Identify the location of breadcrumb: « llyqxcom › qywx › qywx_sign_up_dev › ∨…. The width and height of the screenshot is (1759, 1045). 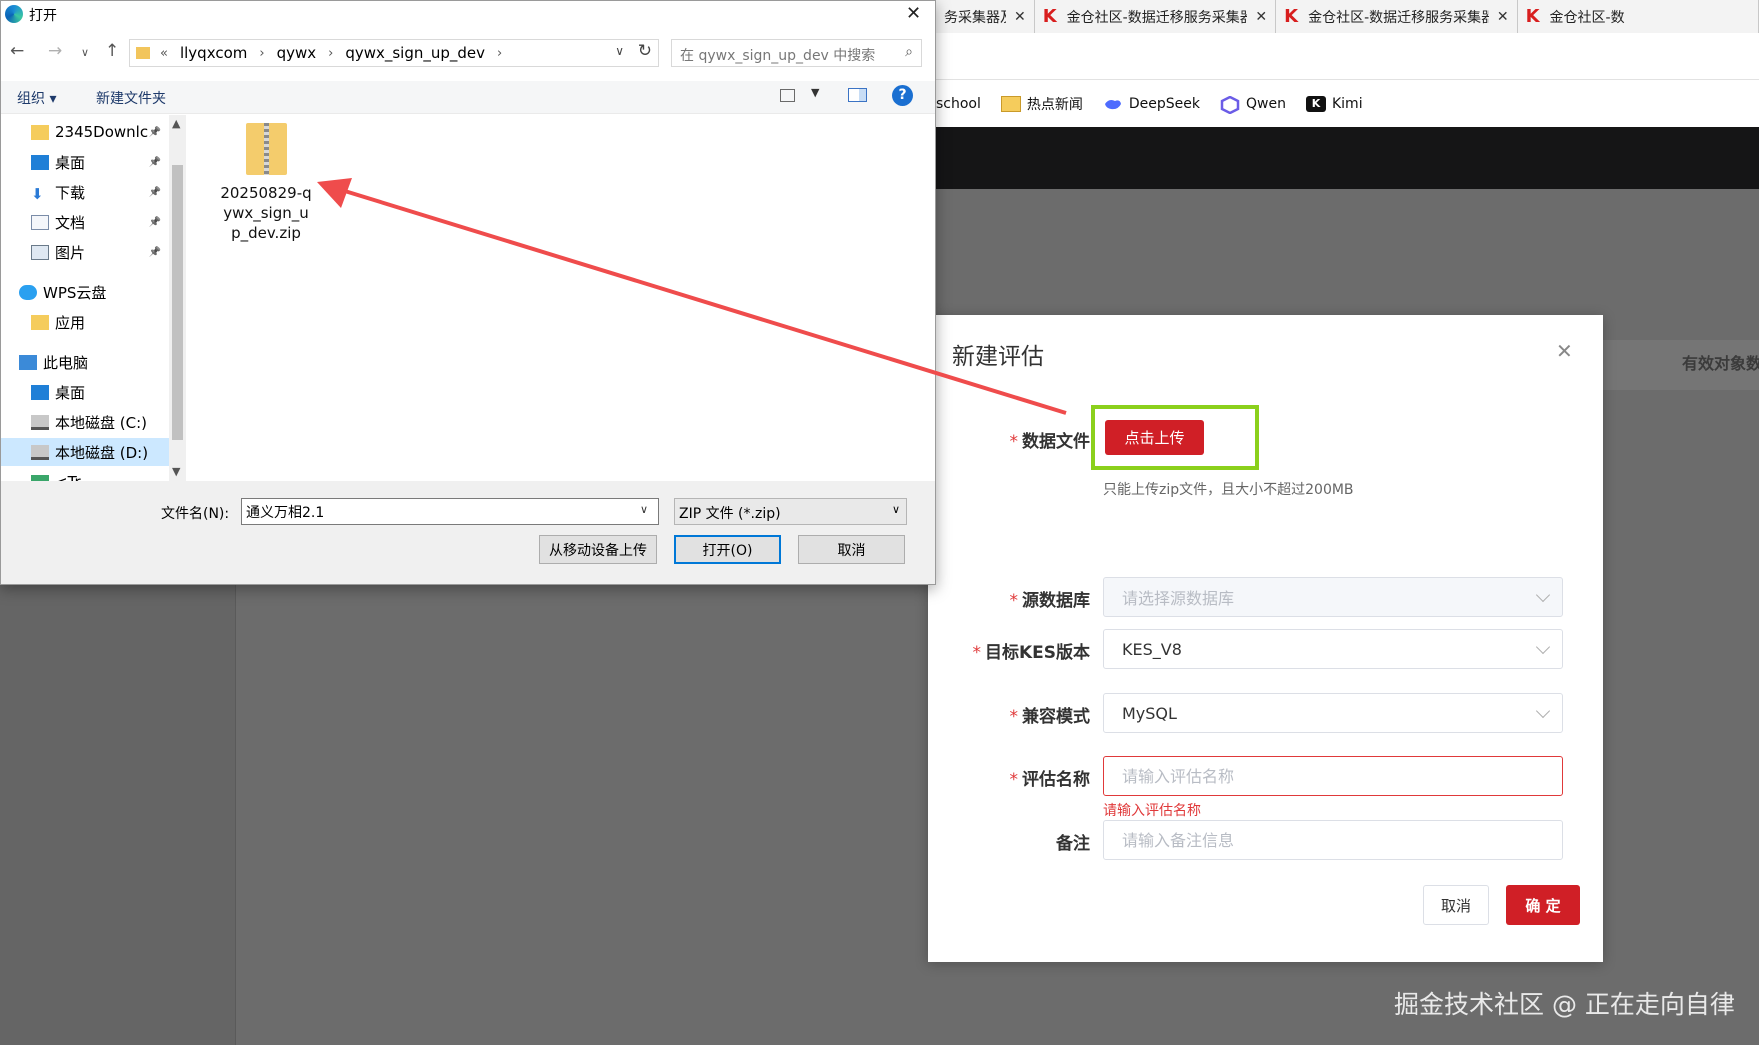
(394, 53).